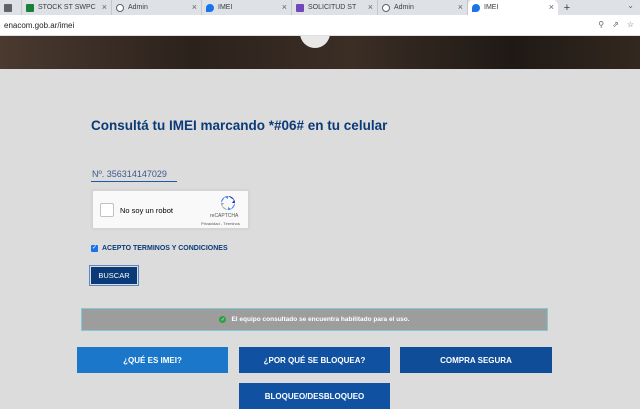 The height and width of the screenshot is (409, 640). Describe the element at coordinates (513, 7) in the screenshot. I see `tab-imei-active: IMEI ×` at that location.